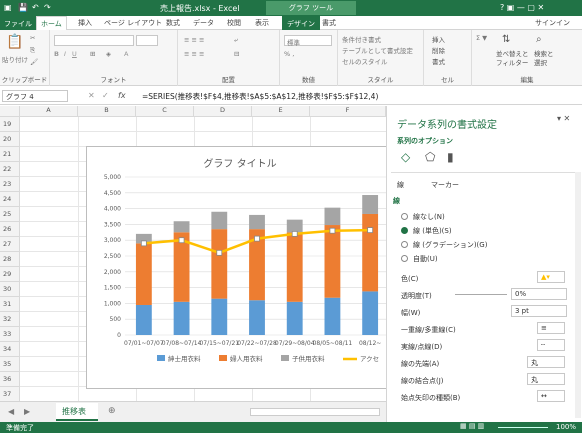  Describe the element at coordinates (147, 40) in the screenshot. I see `font-size-box` at that location.